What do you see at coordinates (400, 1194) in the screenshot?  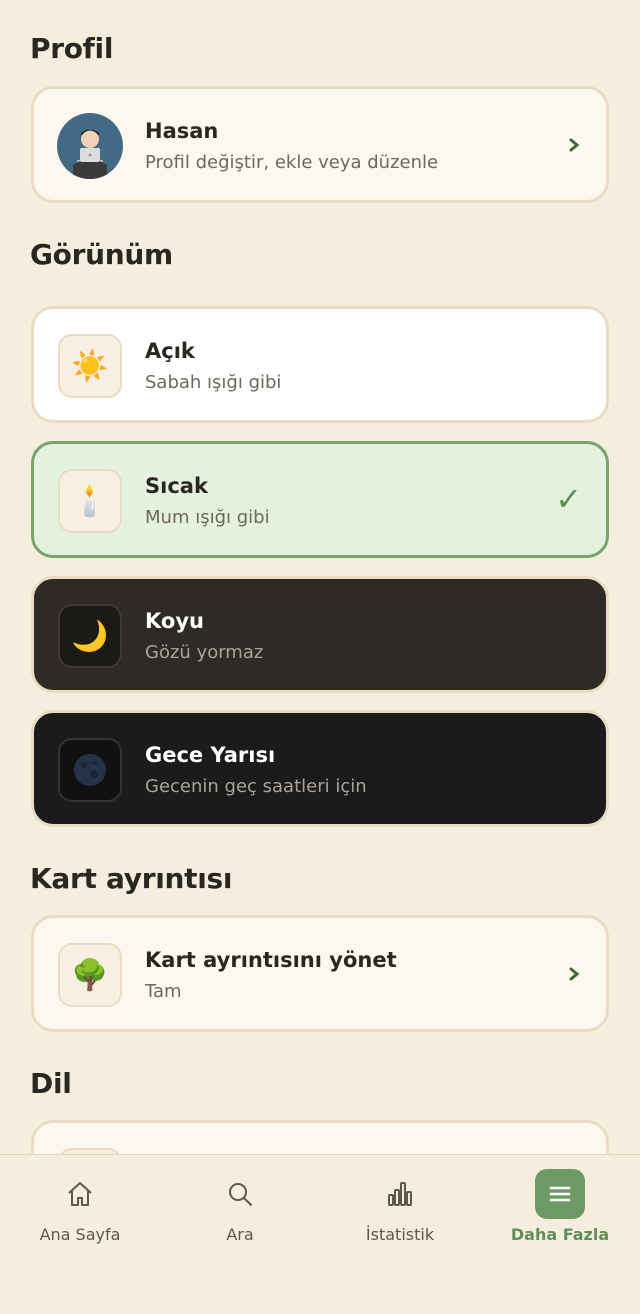 I see `stats-icon` at bounding box center [400, 1194].